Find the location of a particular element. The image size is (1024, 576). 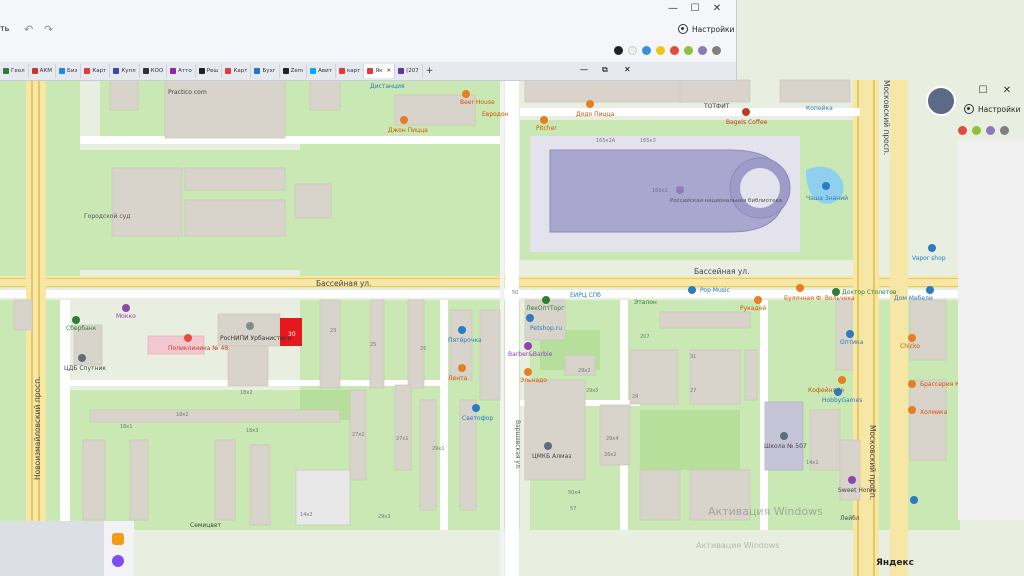

tab-4: Карт is located at coordinates (96, 71).